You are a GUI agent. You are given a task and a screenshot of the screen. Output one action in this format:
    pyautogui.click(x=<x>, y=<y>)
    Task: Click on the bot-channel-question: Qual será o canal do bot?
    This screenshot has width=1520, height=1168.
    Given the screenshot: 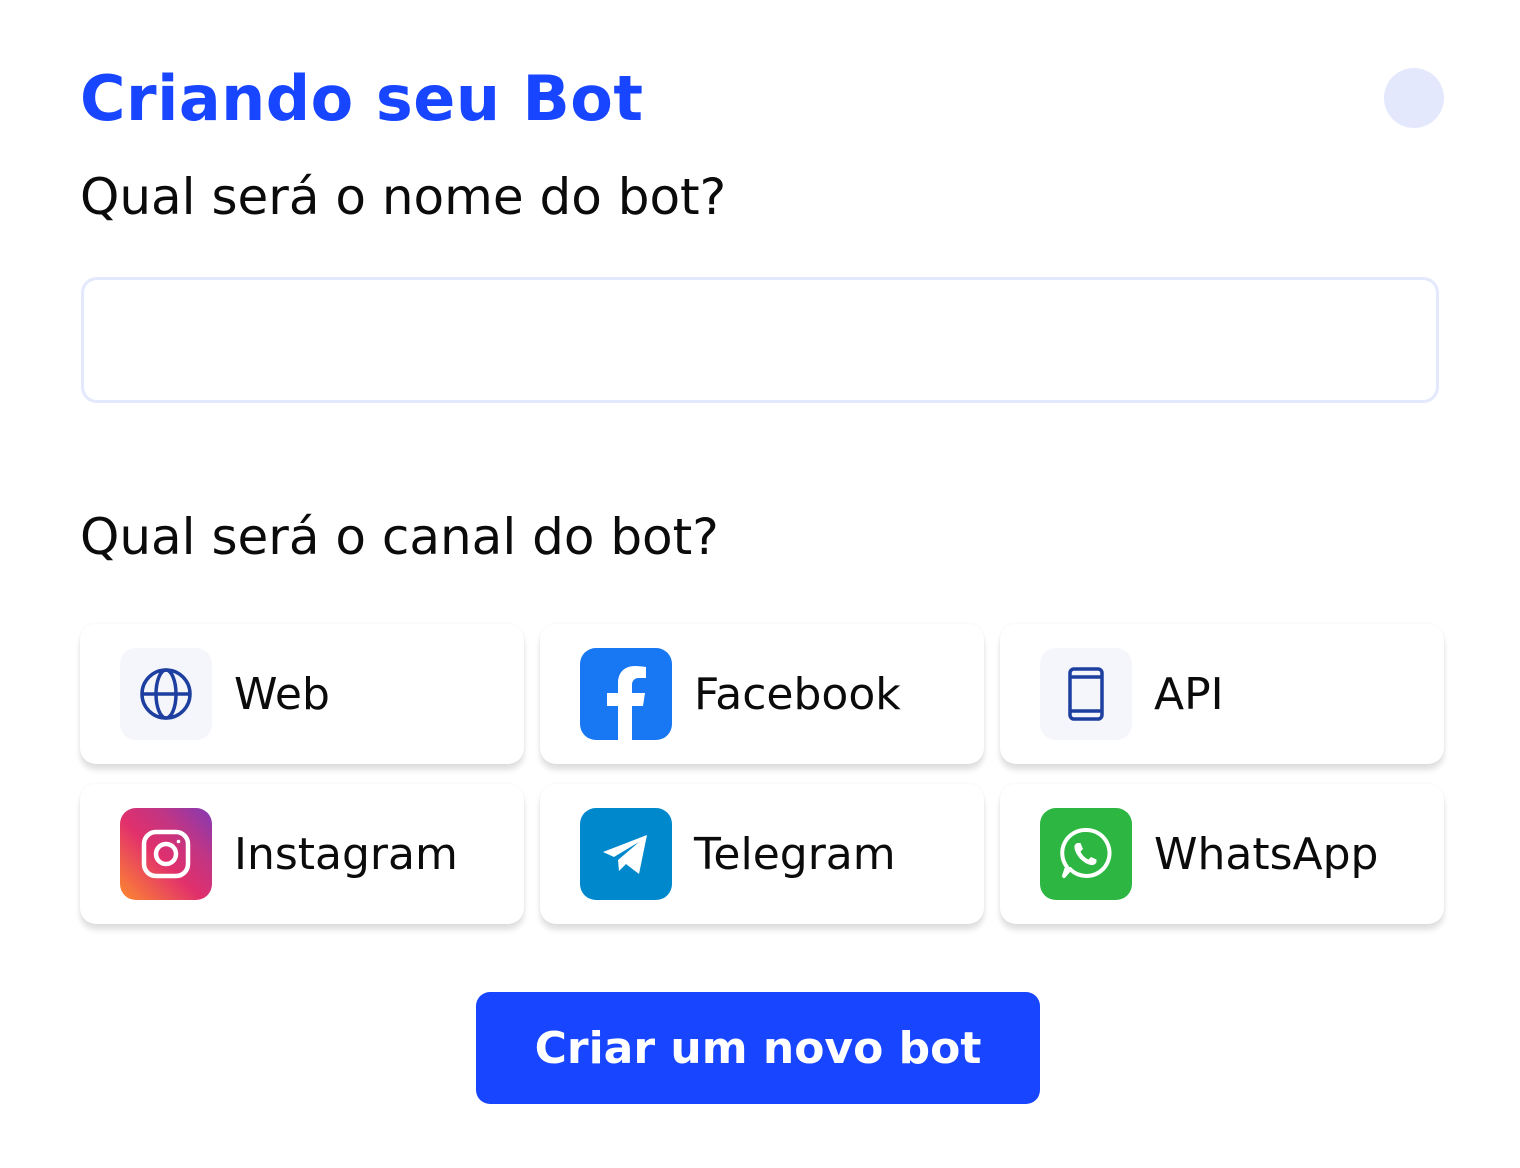 What is the action you would take?
    pyautogui.click(x=399, y=537)
    